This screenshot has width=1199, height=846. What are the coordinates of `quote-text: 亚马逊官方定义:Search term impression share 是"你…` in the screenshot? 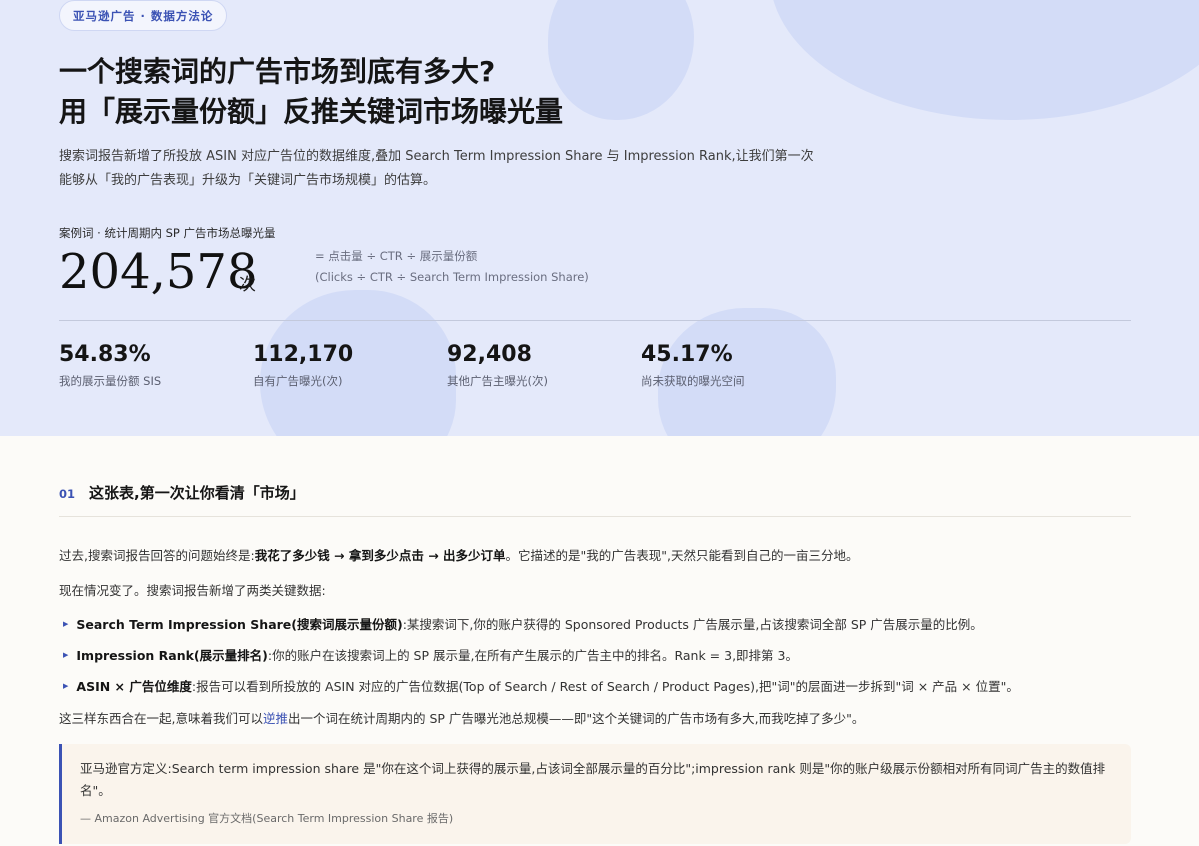 It's located at (593, 779).